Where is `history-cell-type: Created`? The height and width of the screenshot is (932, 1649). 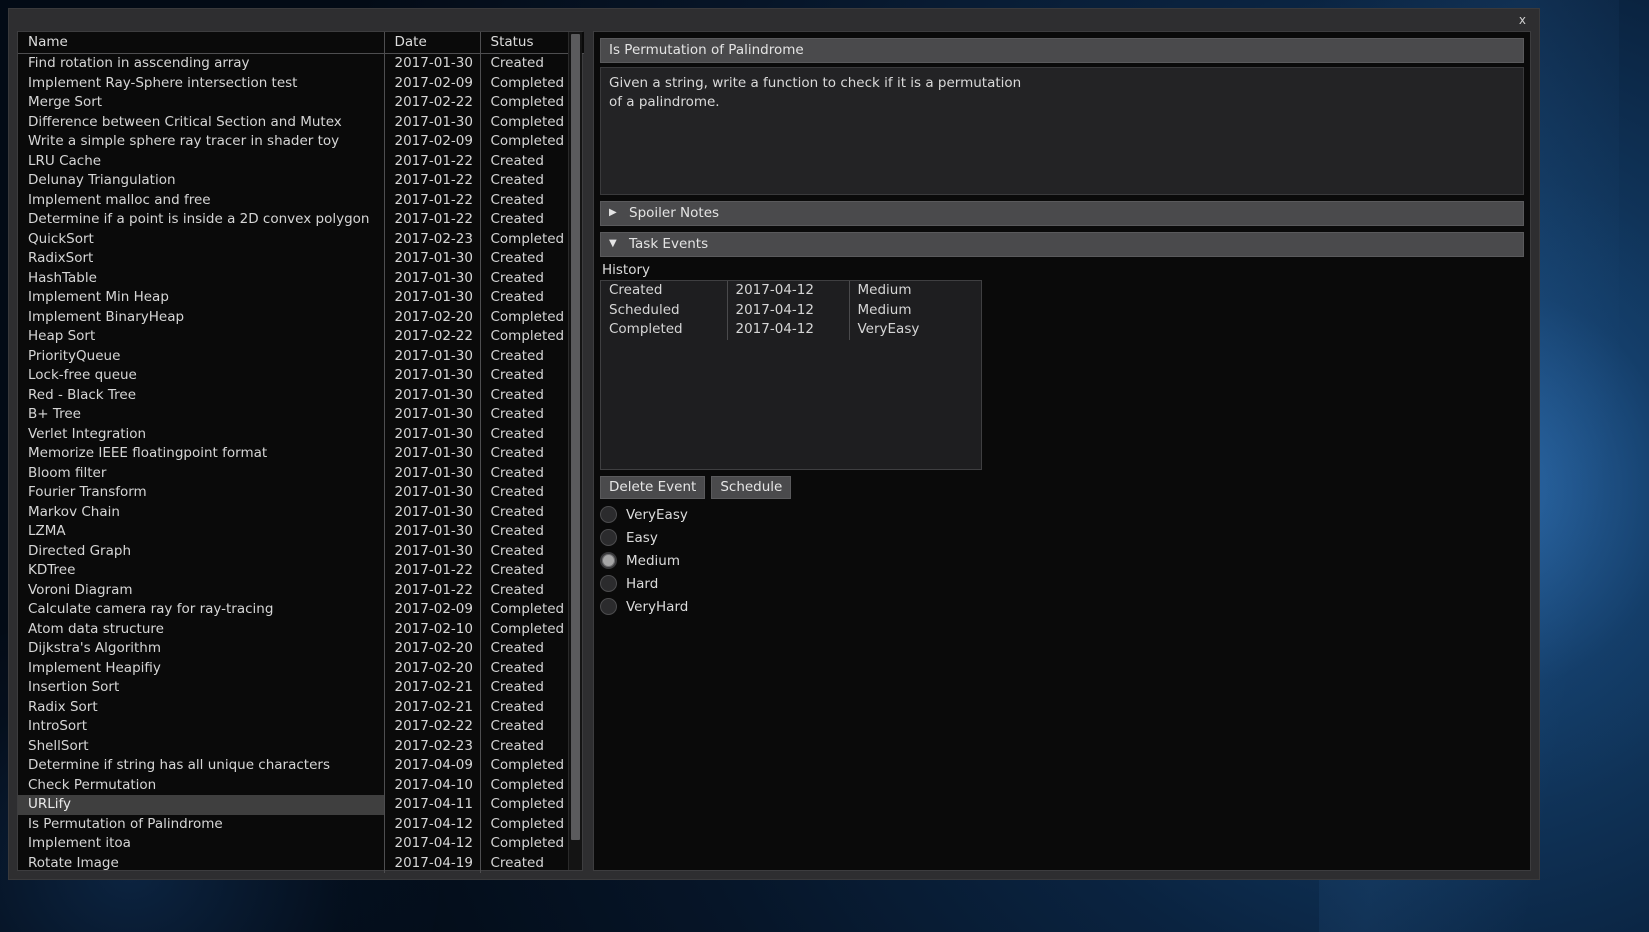
history-cell-type: Created is located at coordinates (636, 290).